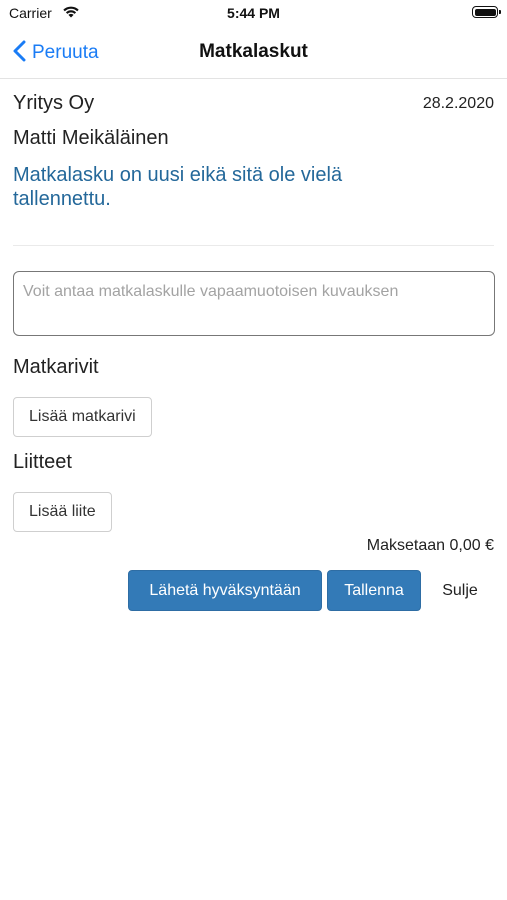 The width and height of the screenshot is (507, 900). What do you see at coordinates (42, 462) in the screenshot?
I see `attachments-heading: Liitteet` at bounding box center [42, 462].